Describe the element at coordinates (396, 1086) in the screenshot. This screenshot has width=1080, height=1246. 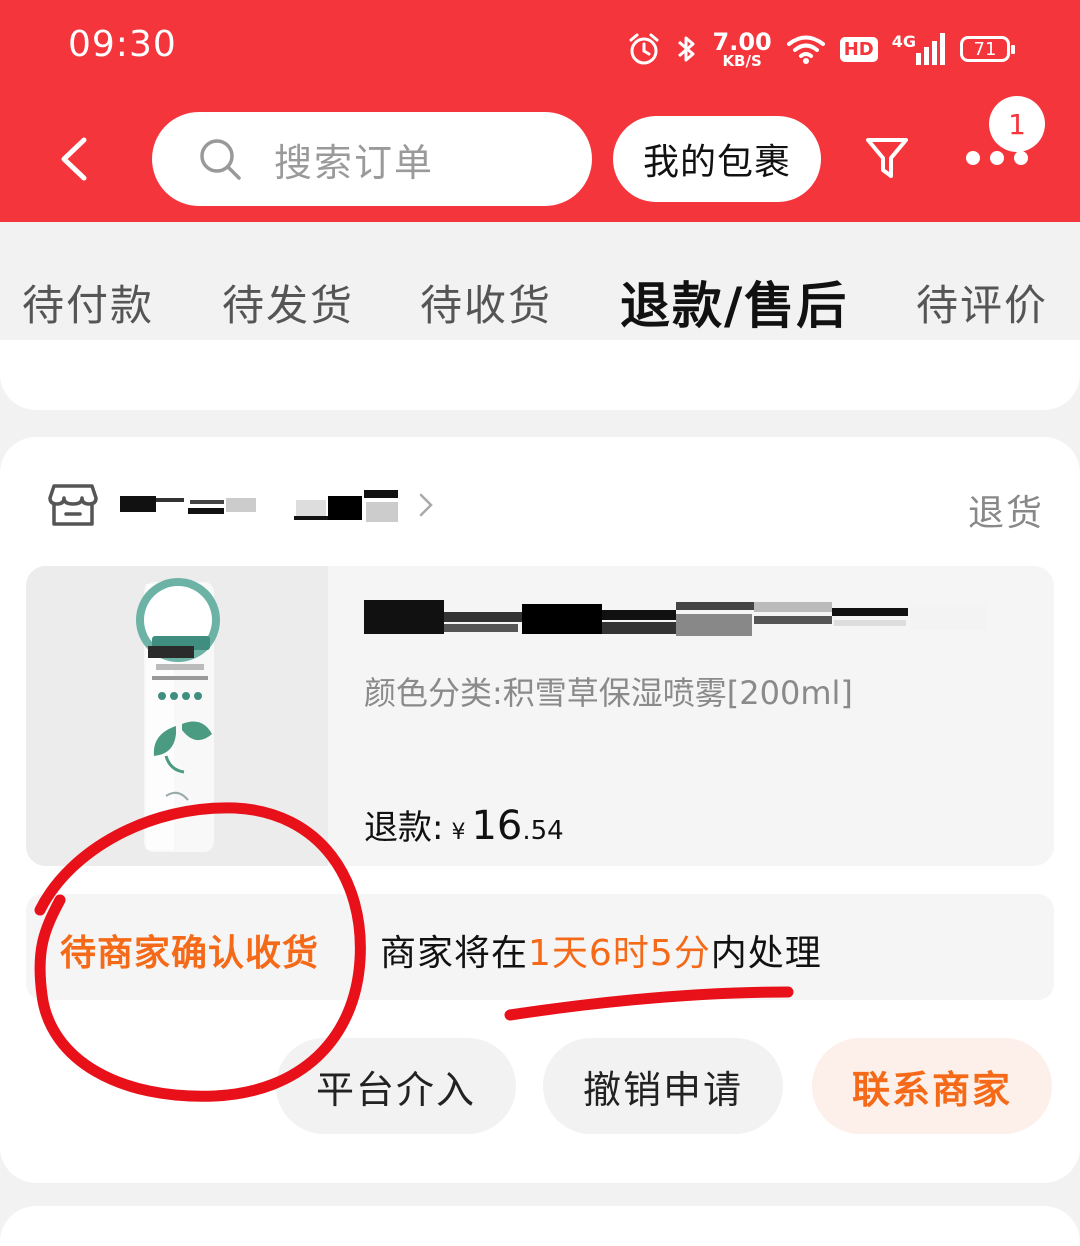
I see `platform-intervene-button: 平台介入` at that location.